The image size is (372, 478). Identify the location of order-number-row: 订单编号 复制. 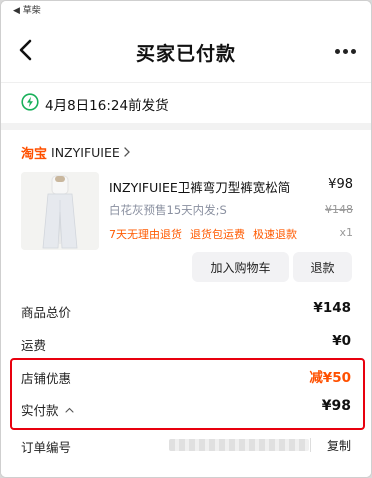
(186, 446).